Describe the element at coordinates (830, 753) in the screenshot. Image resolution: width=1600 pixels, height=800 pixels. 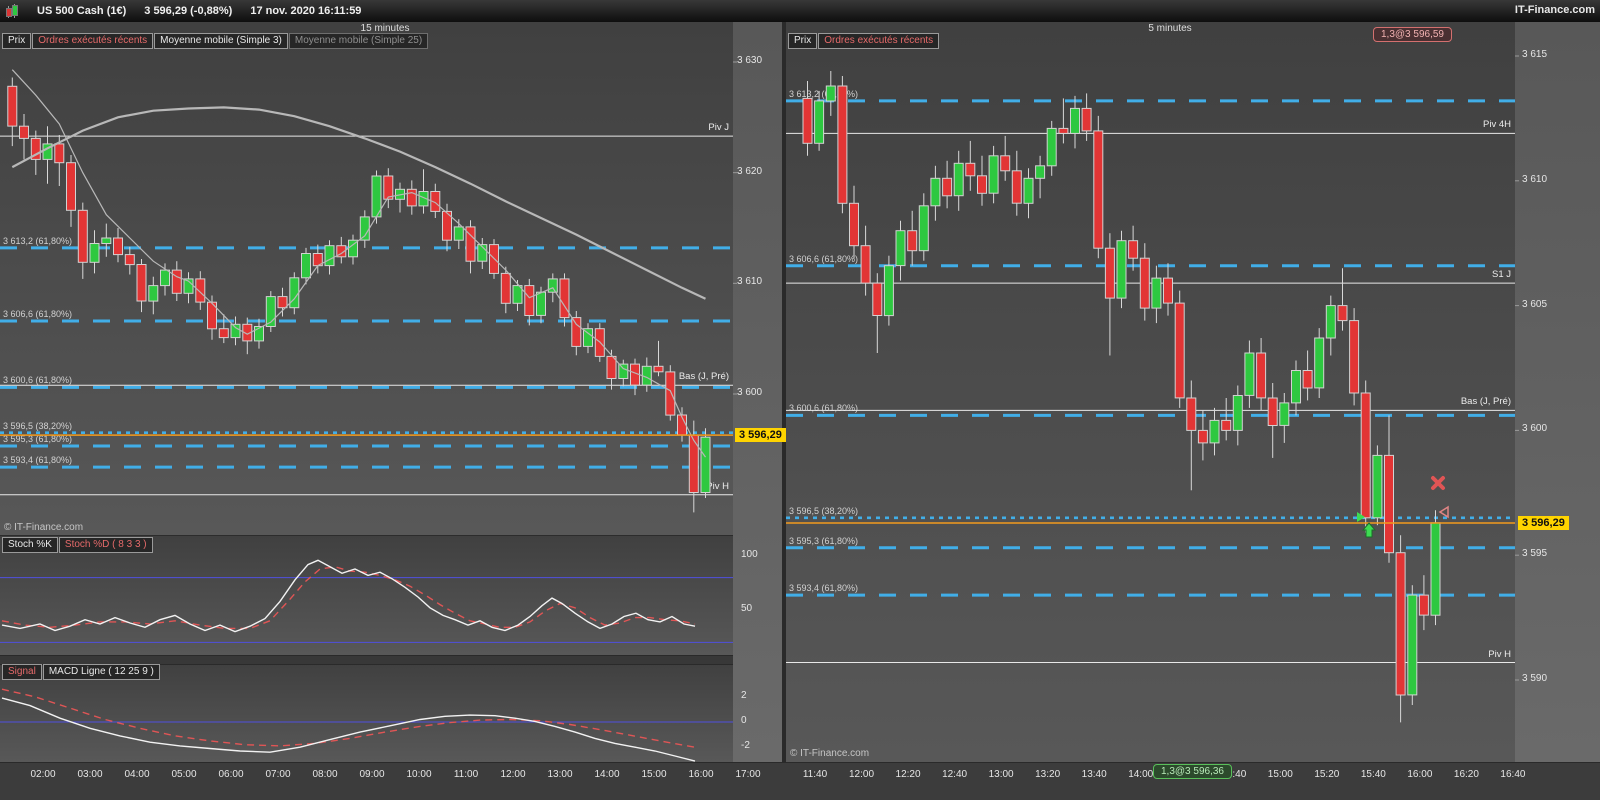
I see `watermark: © IT-Finance.com` at that location.